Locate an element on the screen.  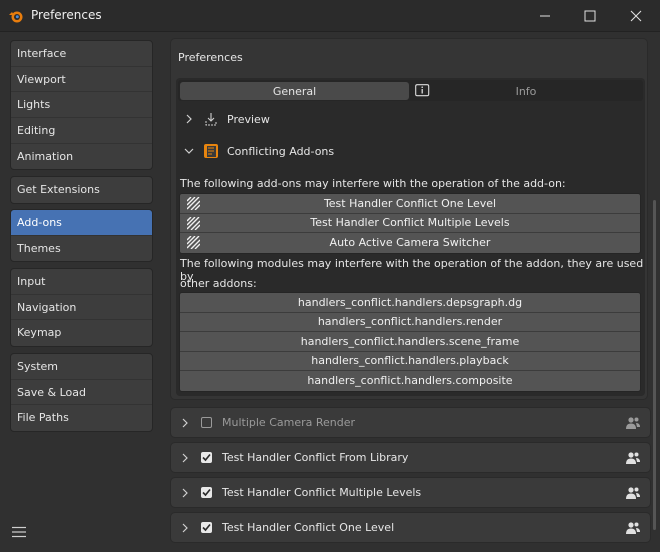
sidebar-item-get-extensions: Get Extensions is located at coordinates (81, 190).